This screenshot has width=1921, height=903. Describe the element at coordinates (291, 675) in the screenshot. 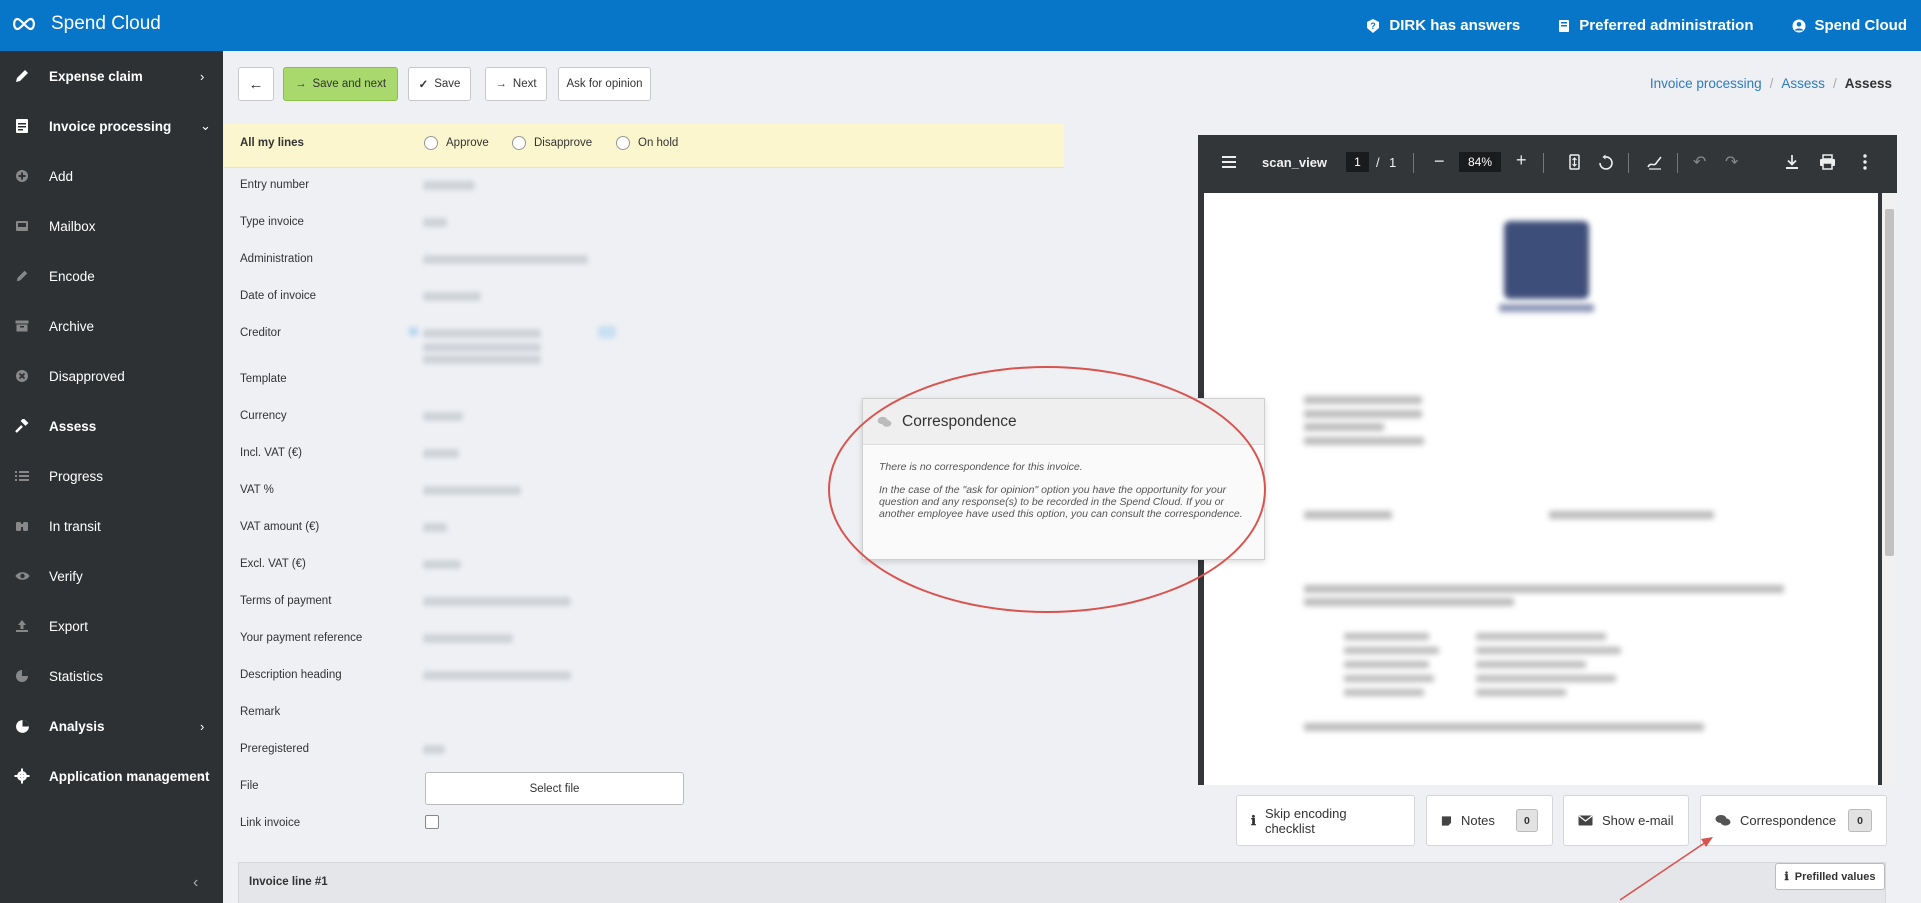

I see `field-label-description-heading: Description heading` at that location.